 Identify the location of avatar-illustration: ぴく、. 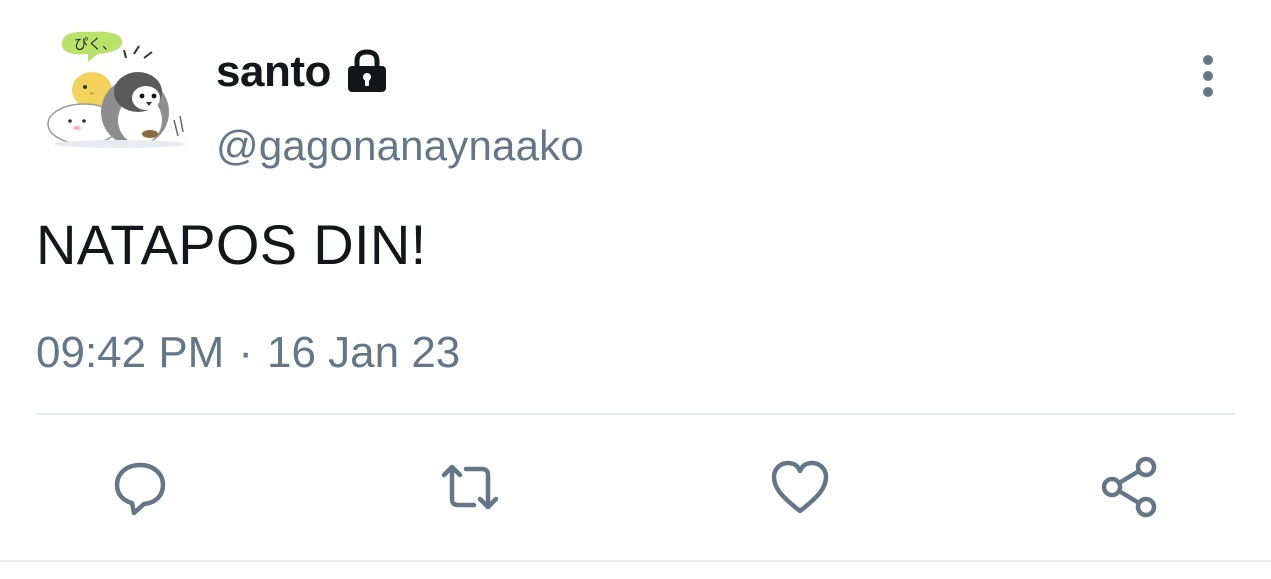
(116, 89).